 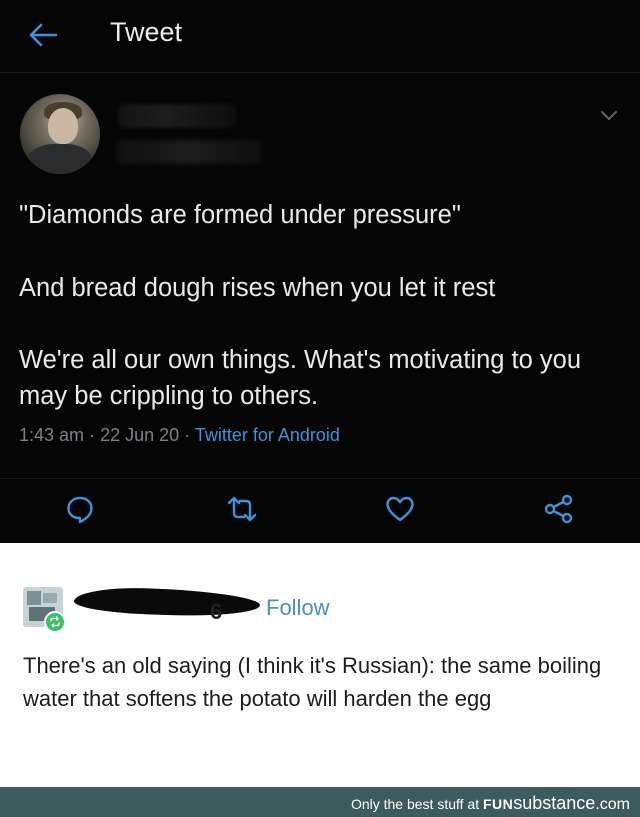 I want to click on back-button, so click(x=43, y=35).